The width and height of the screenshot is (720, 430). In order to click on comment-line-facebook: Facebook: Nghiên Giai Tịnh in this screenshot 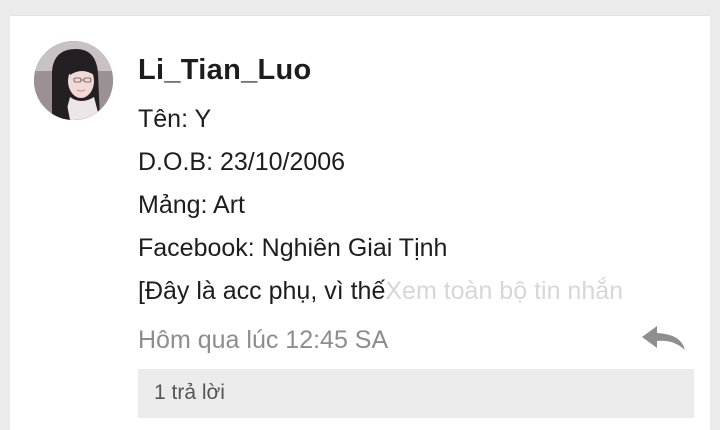, I will do `click(293, 248)`.